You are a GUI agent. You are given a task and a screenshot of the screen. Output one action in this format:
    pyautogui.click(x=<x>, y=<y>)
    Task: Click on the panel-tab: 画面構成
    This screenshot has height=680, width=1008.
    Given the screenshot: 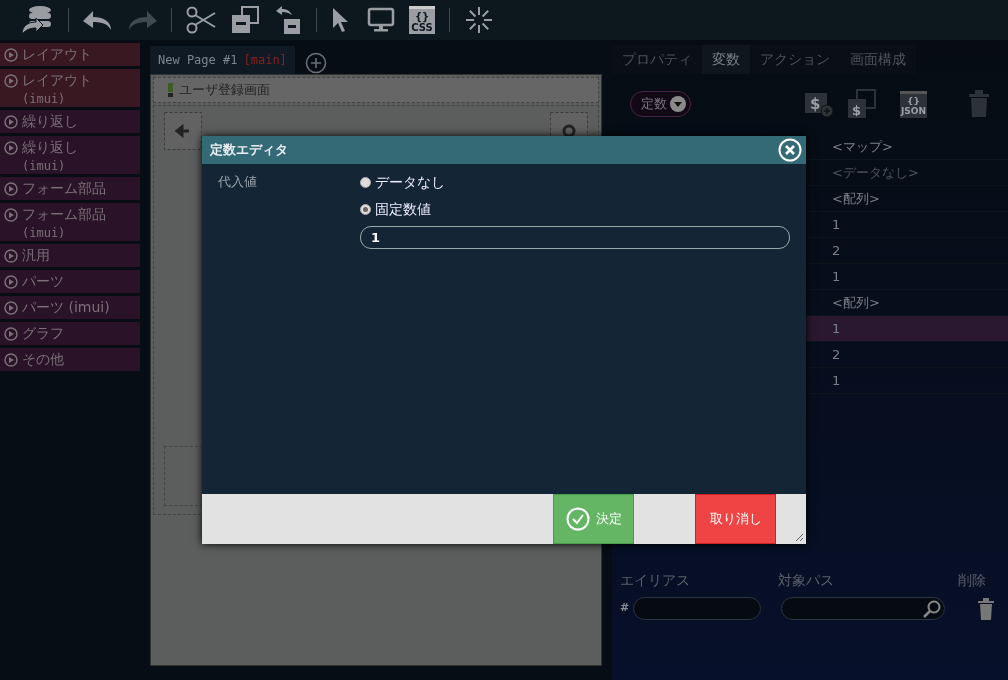 What is the action you would take?
    pyautogui.click(x=878, y=59)
    